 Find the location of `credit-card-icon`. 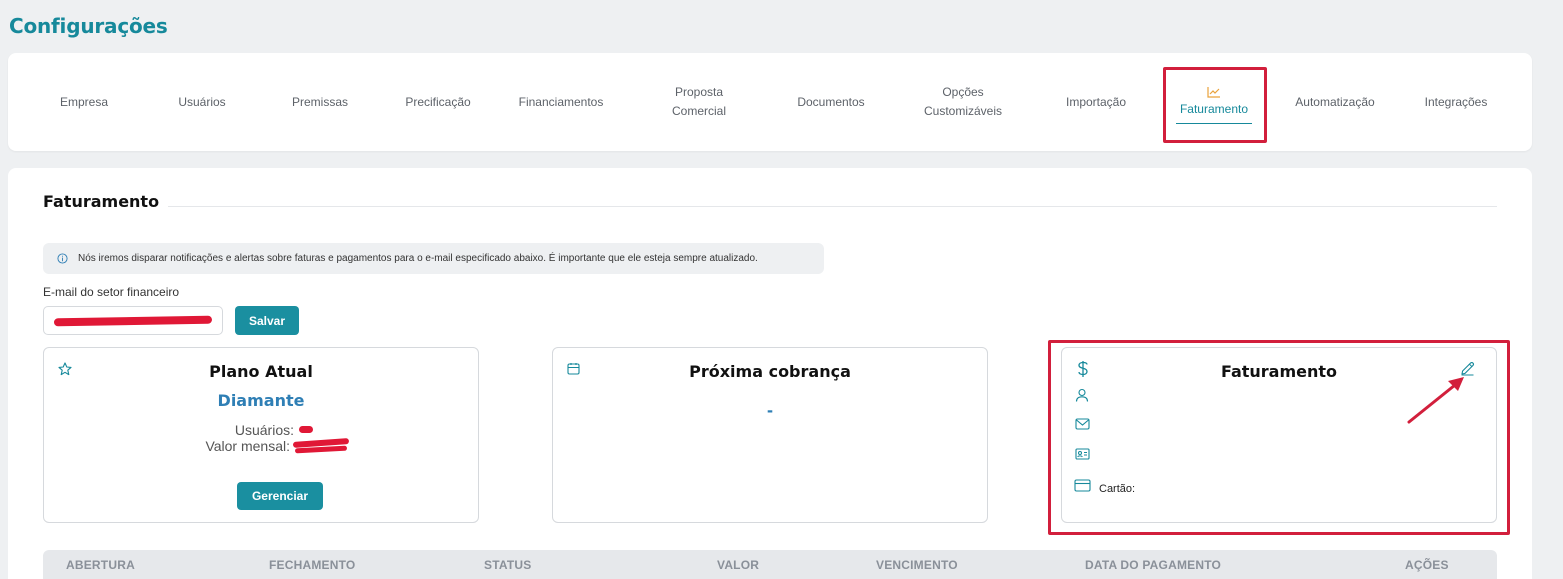

credit-card-icon is located at coordinates (1082, 485).